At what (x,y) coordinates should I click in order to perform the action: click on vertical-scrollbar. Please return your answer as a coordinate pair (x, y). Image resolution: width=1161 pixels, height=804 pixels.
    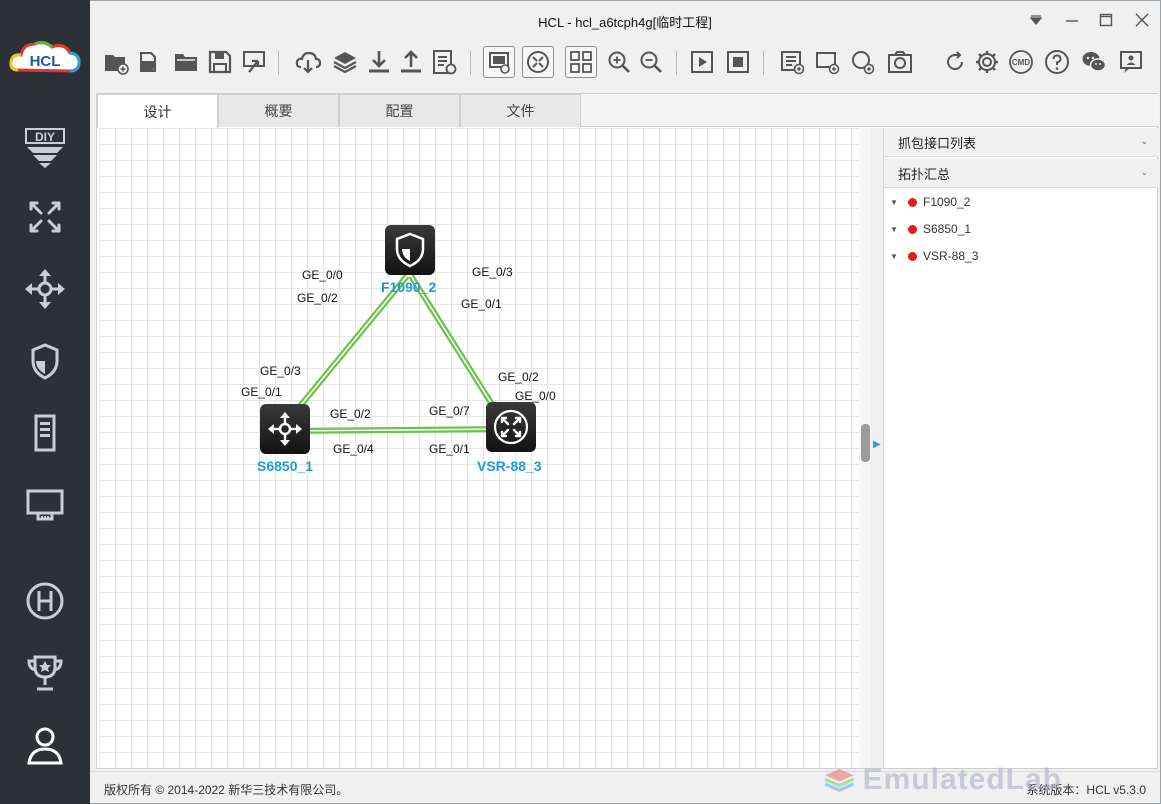
    Looking at the image, I should click on (865, 448).